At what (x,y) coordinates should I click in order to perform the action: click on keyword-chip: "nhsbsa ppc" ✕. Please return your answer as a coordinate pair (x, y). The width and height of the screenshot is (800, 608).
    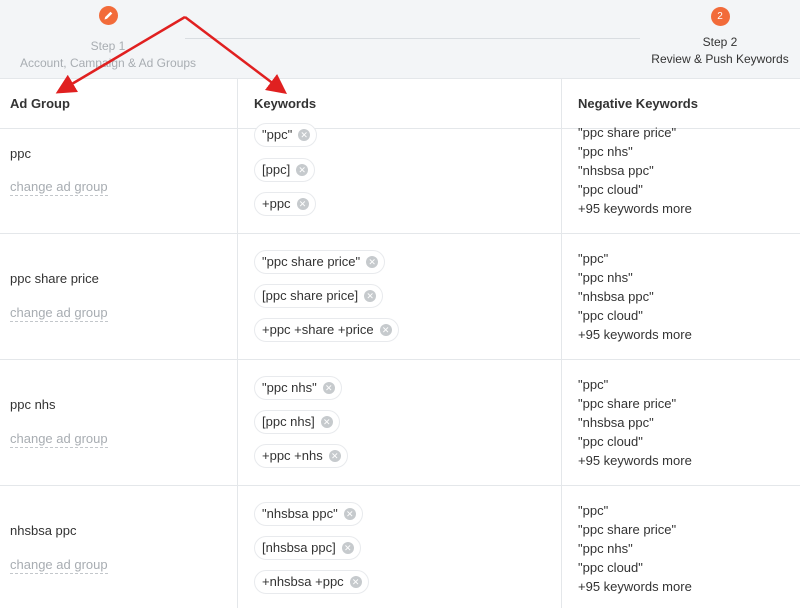
    Looking at the image, I should click on (308, 514).